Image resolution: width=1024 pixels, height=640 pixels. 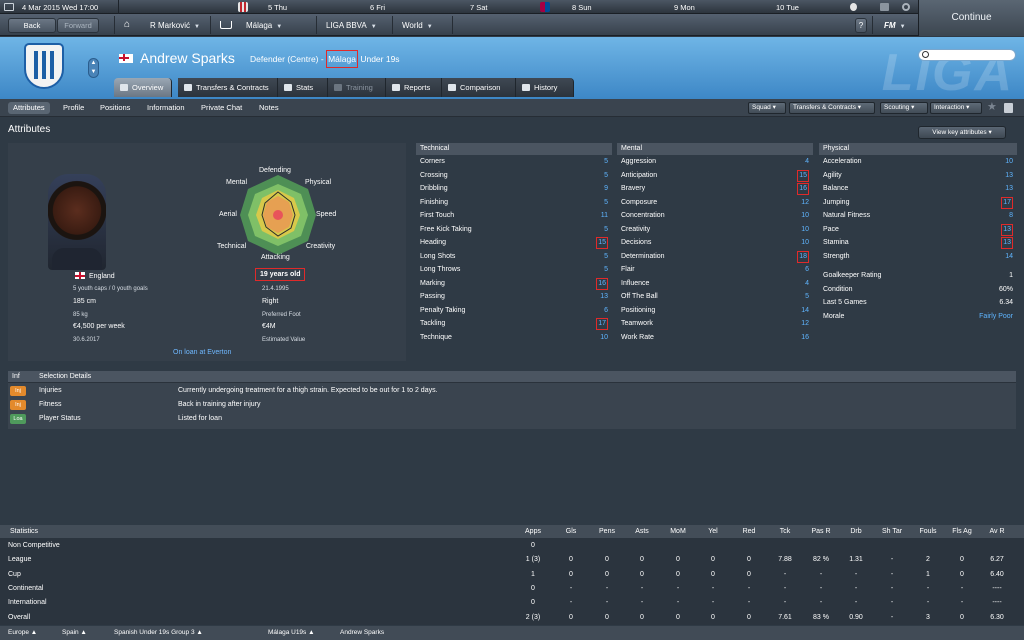 I want to click on day-5: 5 Thu, so click(x=277, y=7).